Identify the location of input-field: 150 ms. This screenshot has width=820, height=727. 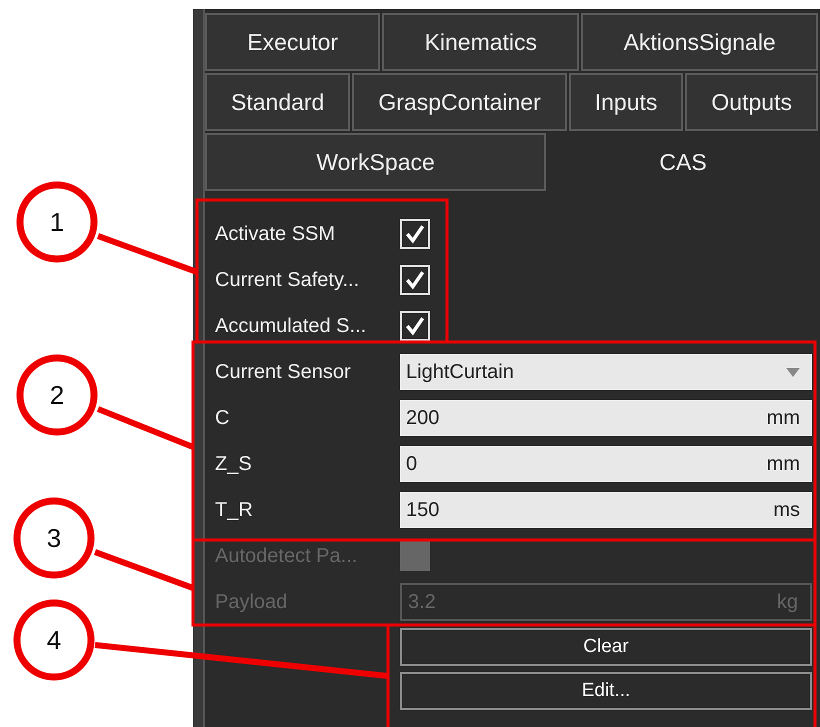
(606, 510).